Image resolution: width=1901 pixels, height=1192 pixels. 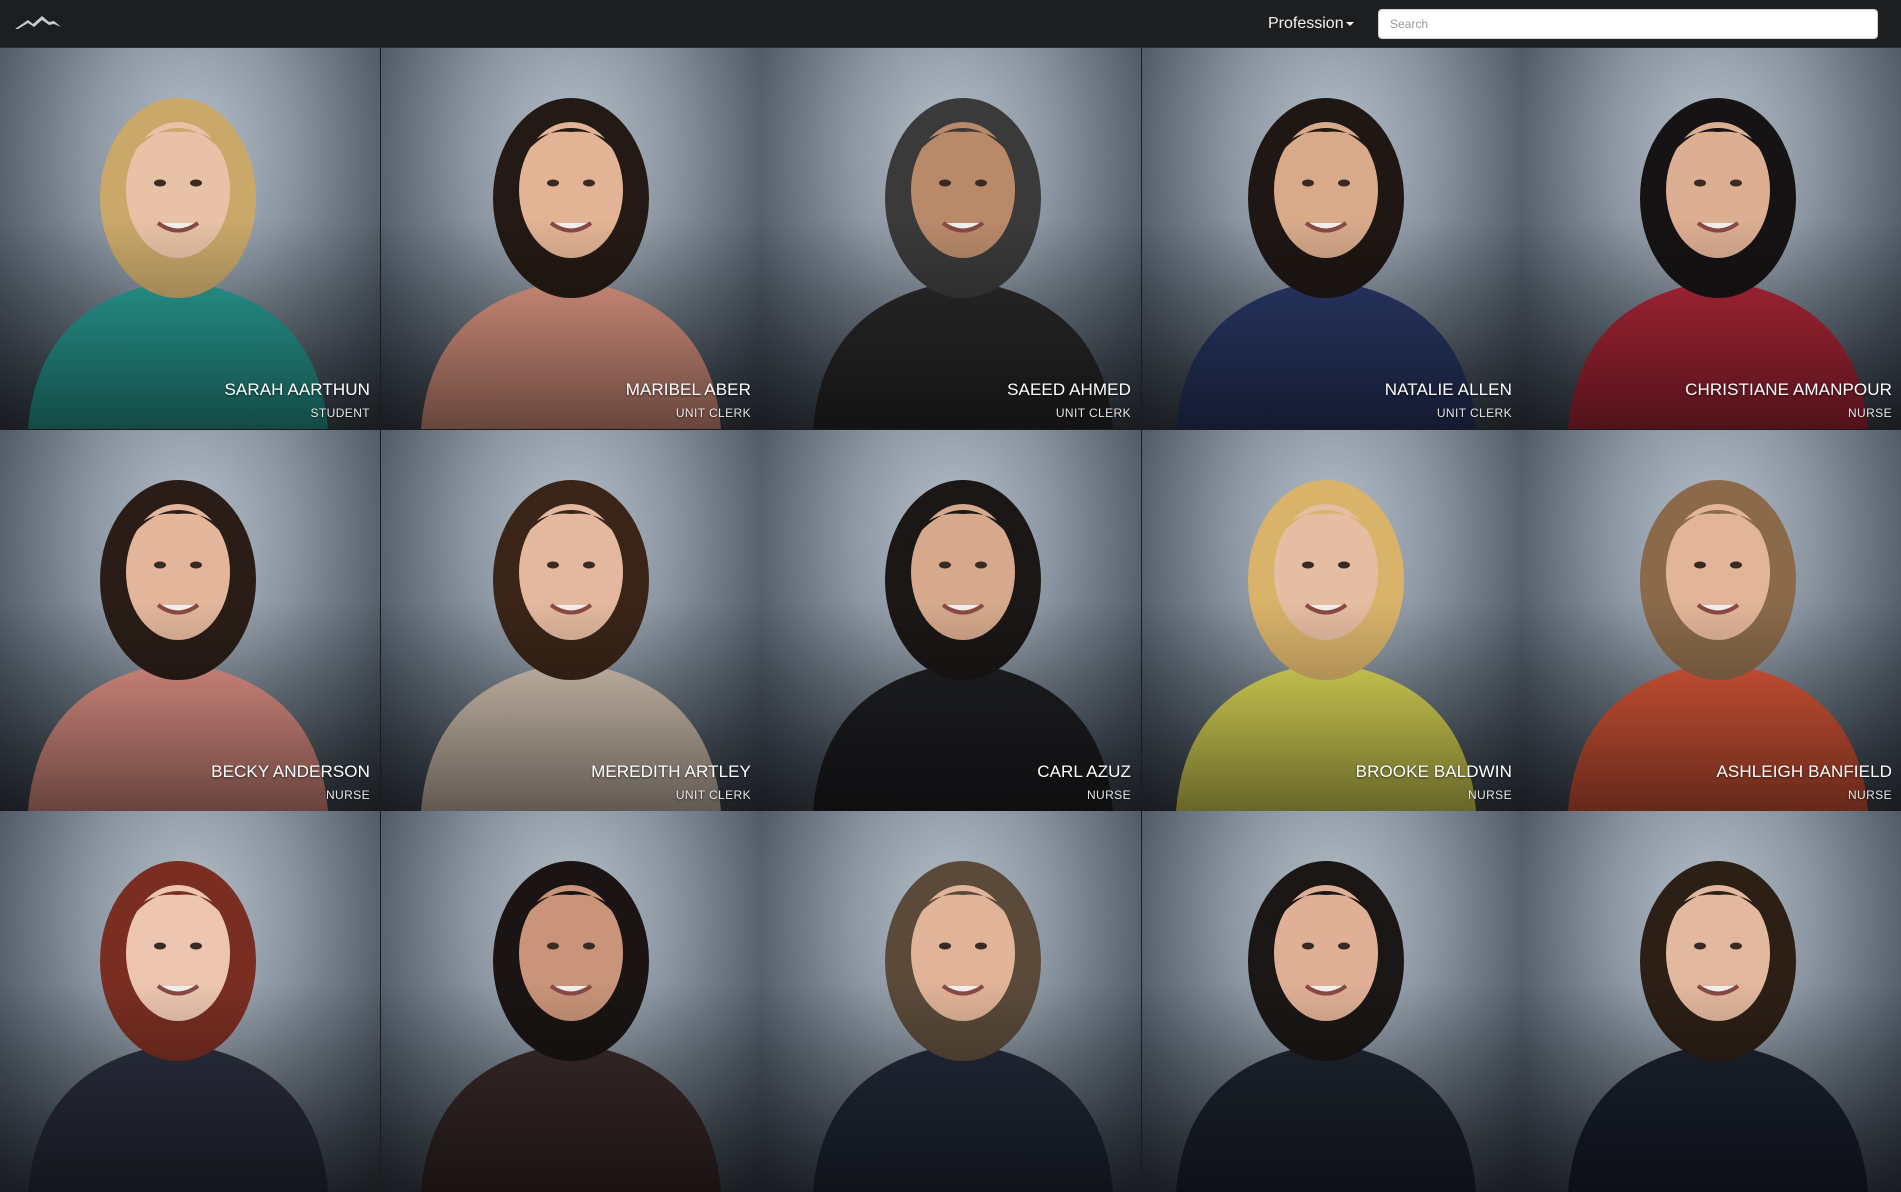 I want to click on person-name: ASHLEIGH BANFIELD, so click(x=1804, y=771).